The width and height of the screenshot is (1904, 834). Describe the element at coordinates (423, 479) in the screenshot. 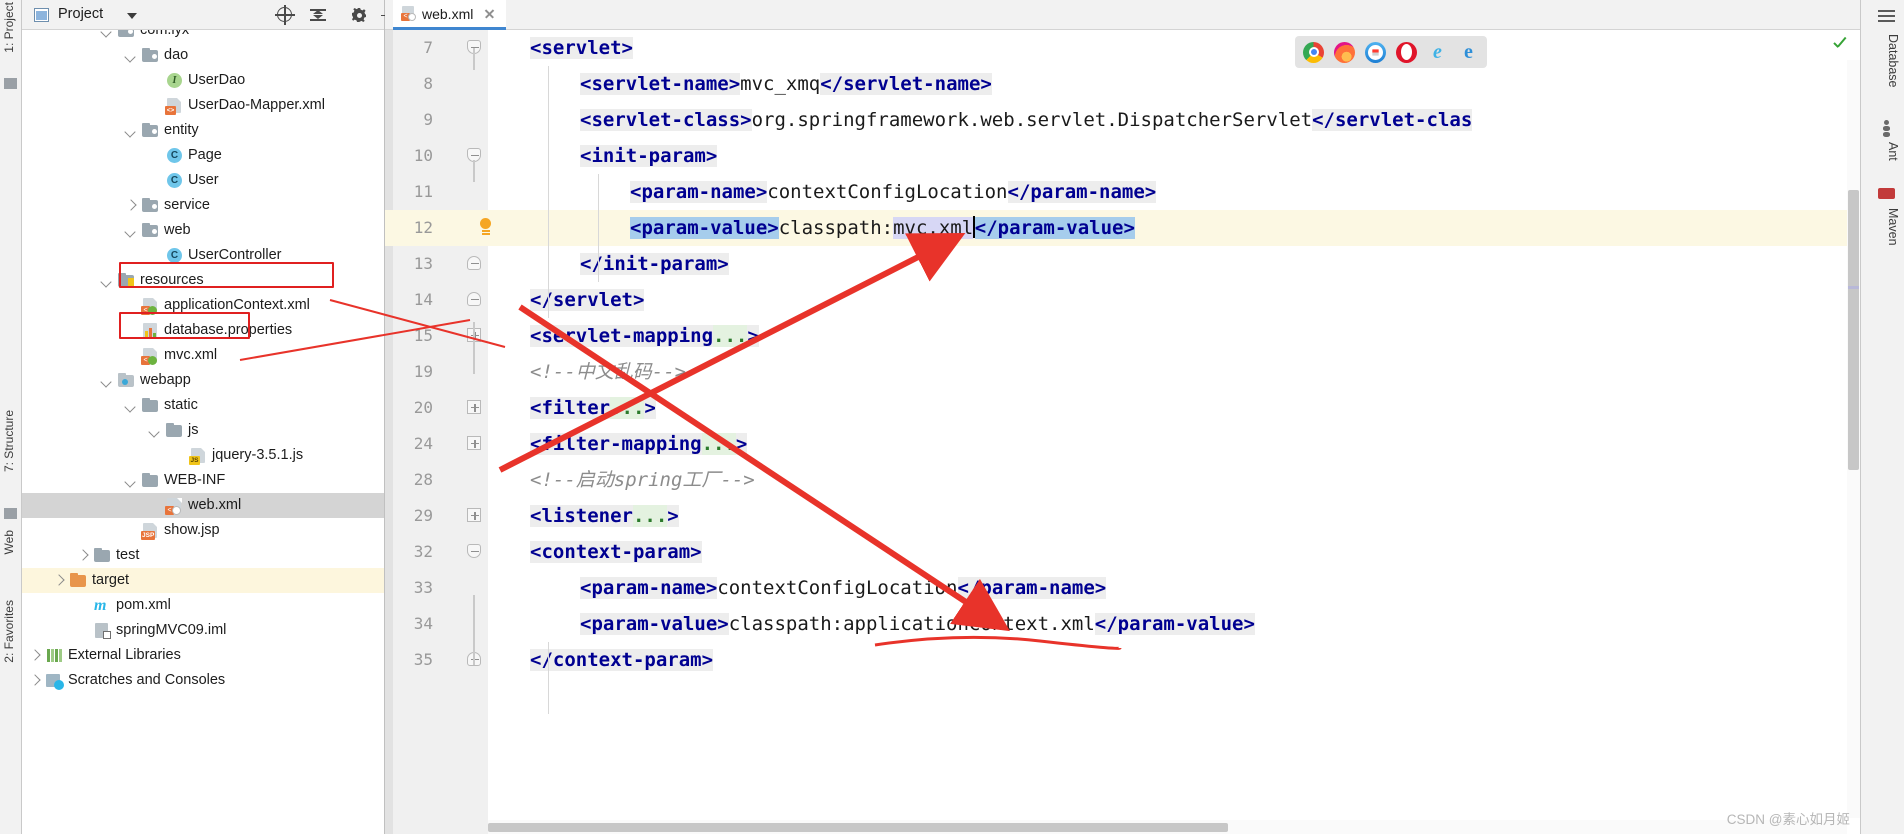

I see `line-number: 28` at that location.